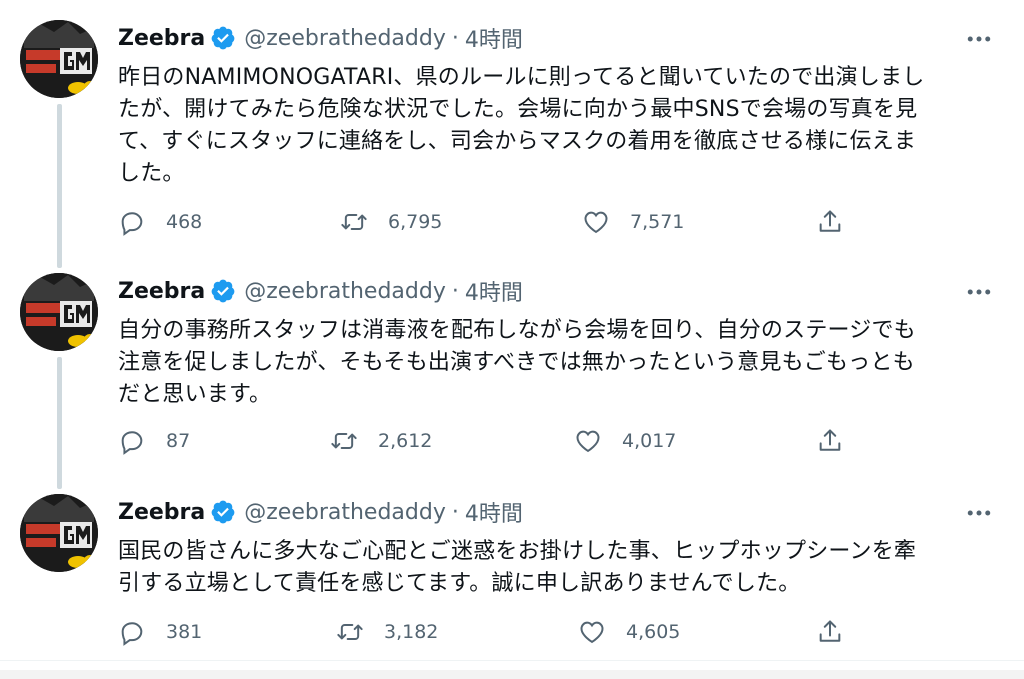  I want to click on like-count: 4,017, so click(649, 441).